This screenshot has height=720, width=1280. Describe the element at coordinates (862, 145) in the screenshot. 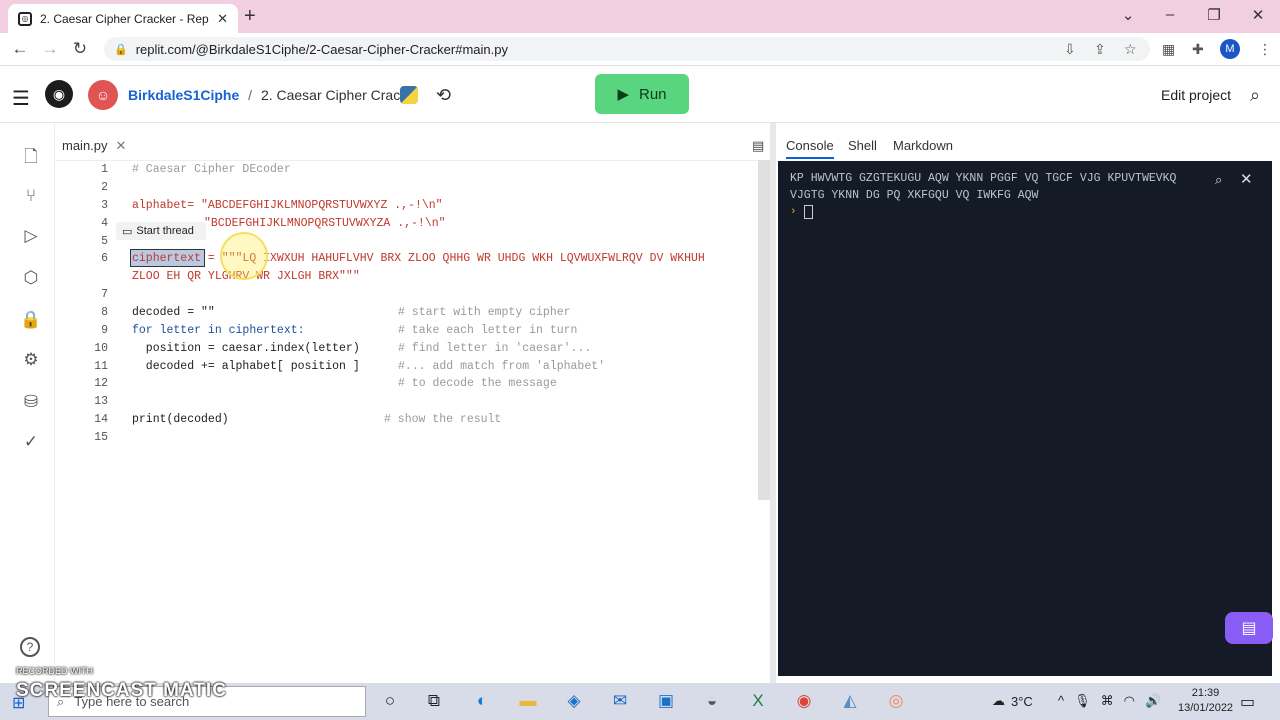

I see `tab-shell: Shell` at that location.